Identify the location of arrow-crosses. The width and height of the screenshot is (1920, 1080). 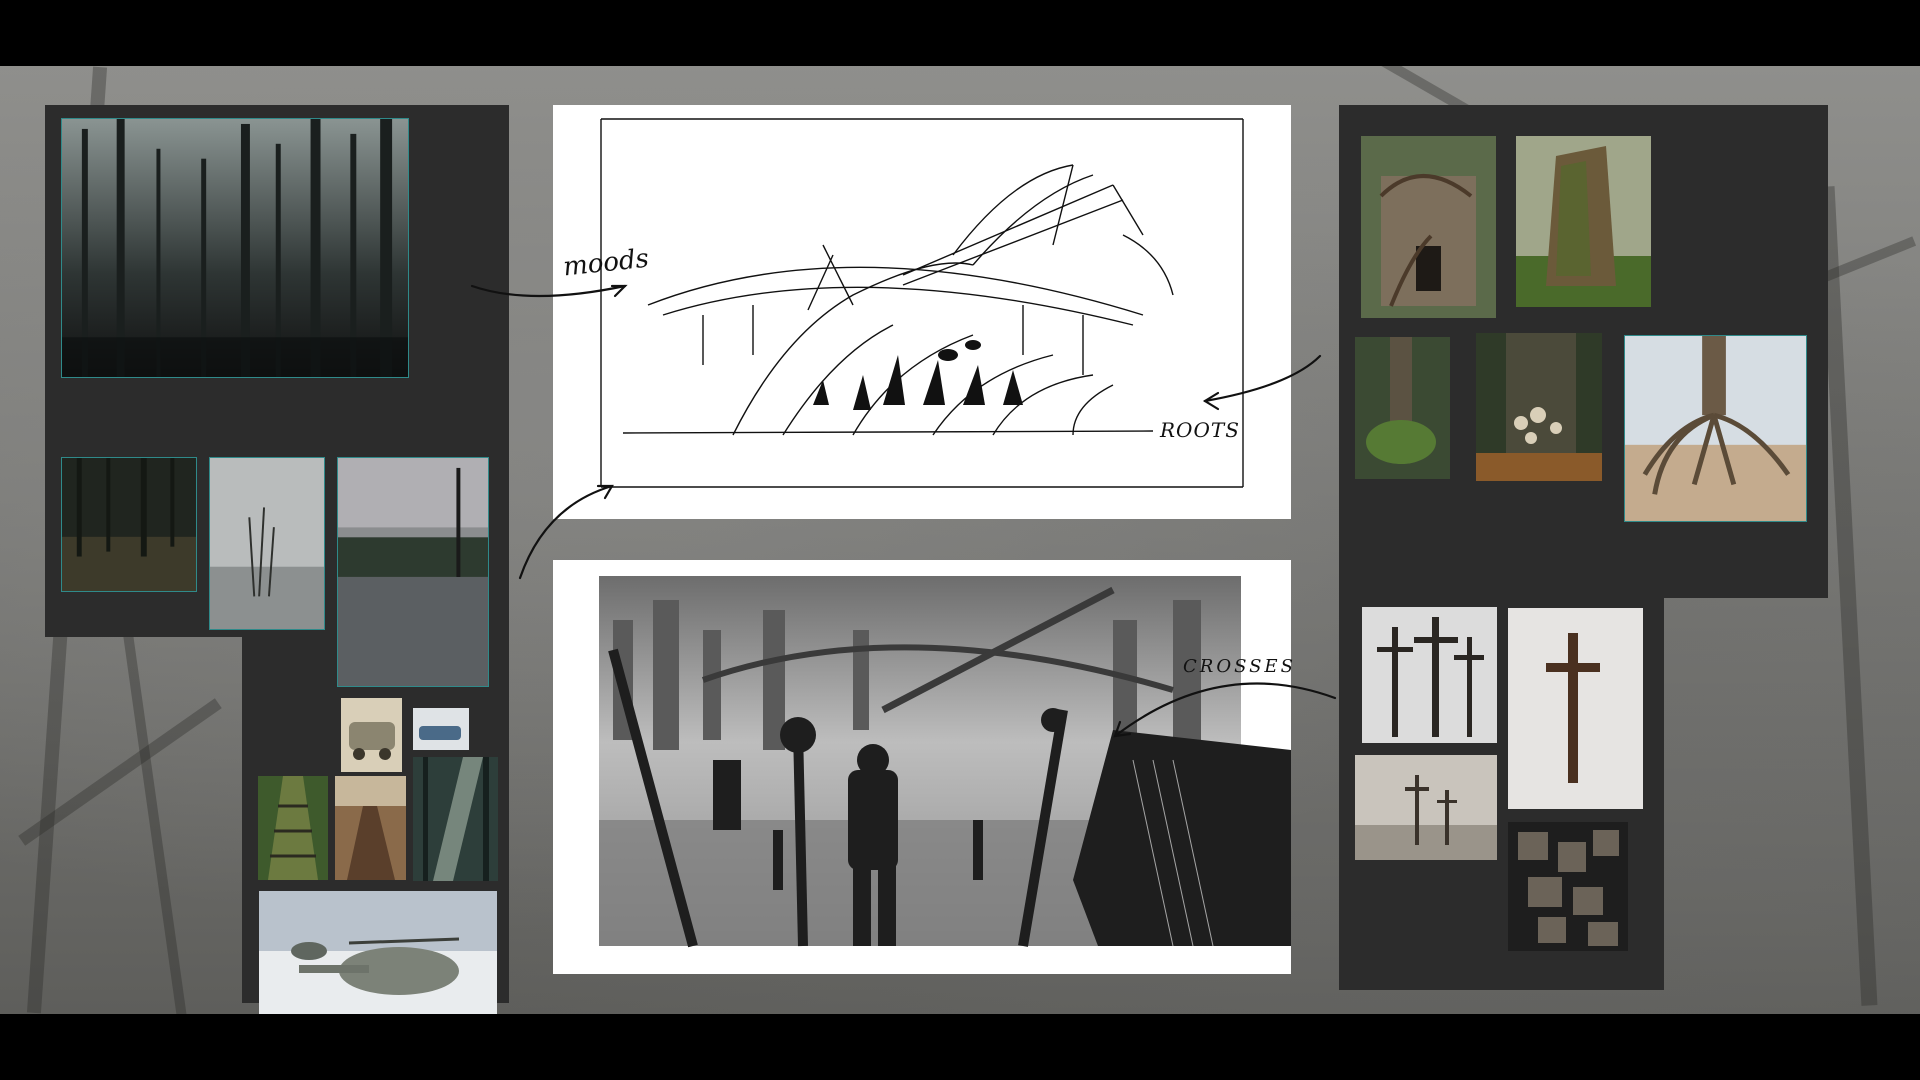
(1225, 710).